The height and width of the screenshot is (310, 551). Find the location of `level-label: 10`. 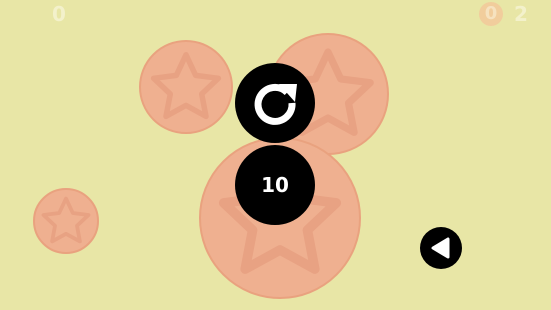

level-label: 10 is located at coordinates (275, 185).